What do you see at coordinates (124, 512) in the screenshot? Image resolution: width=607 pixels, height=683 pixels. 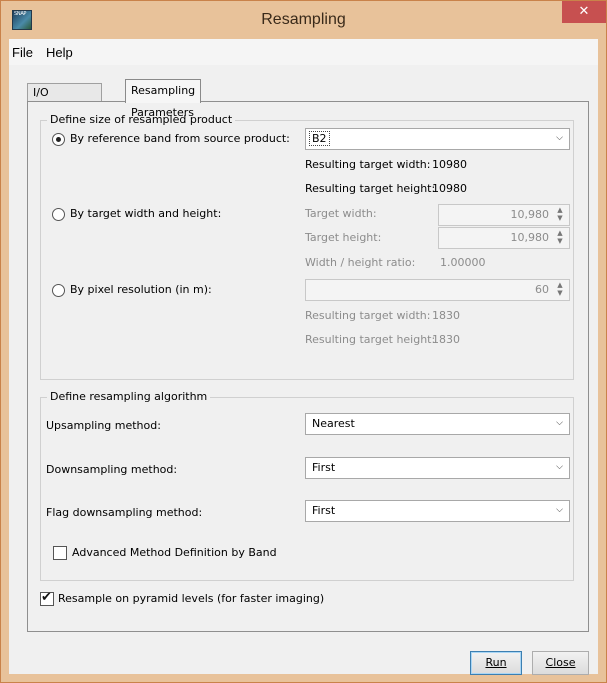 I see `flag-downsampling-label: Flag downsampling method:` at bounding box center [124, 512].